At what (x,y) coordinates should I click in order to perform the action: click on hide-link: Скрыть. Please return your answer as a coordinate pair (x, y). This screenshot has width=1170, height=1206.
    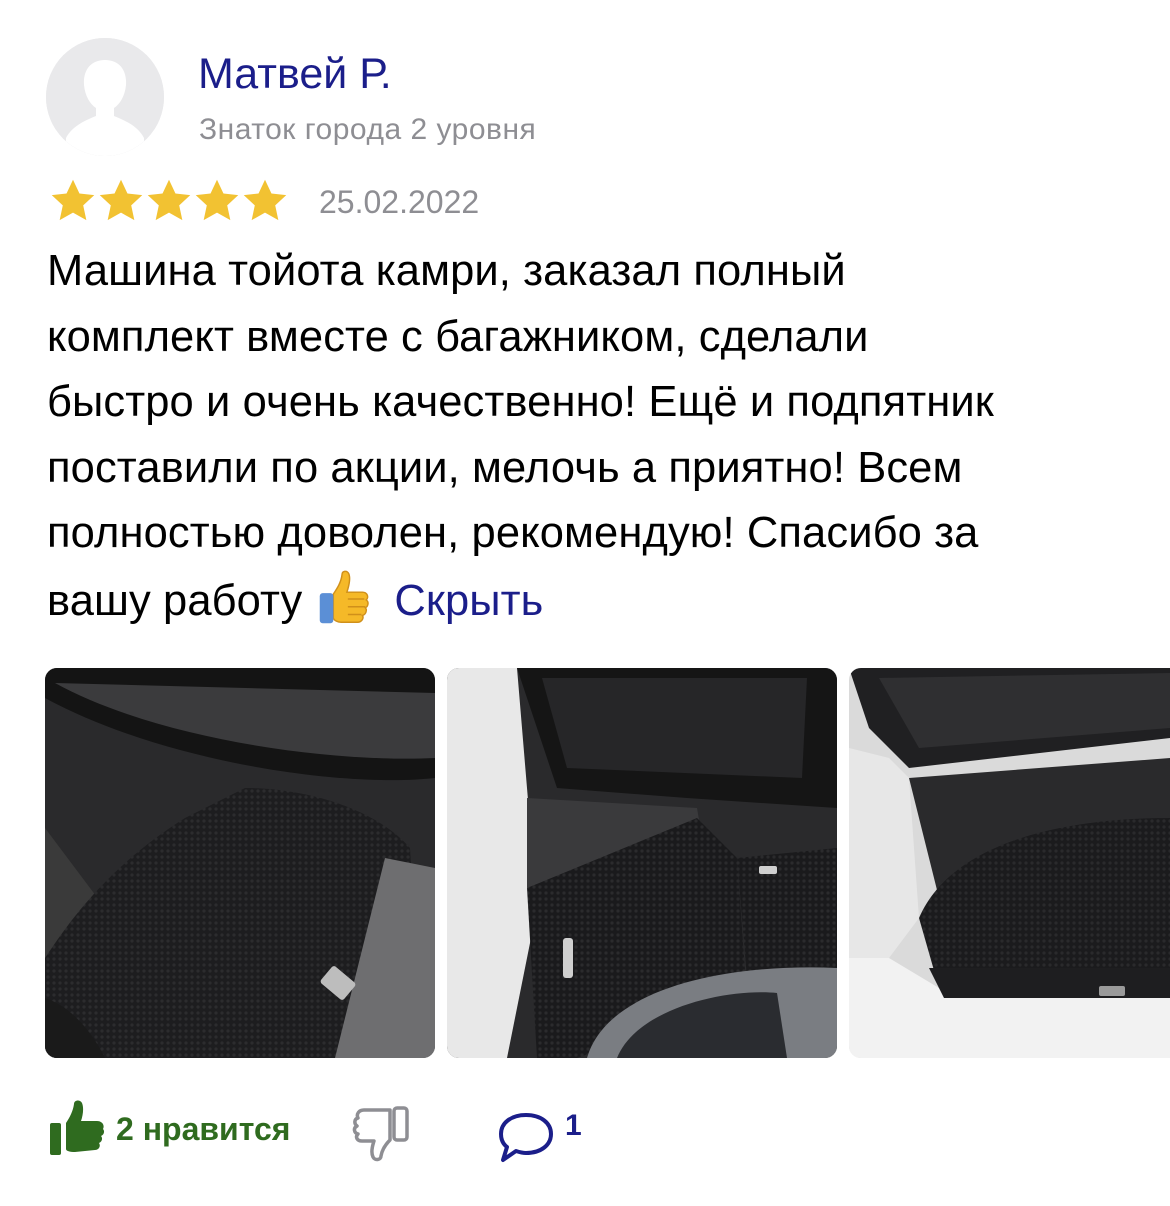
    Looking at the image, I should click on (468, 601).